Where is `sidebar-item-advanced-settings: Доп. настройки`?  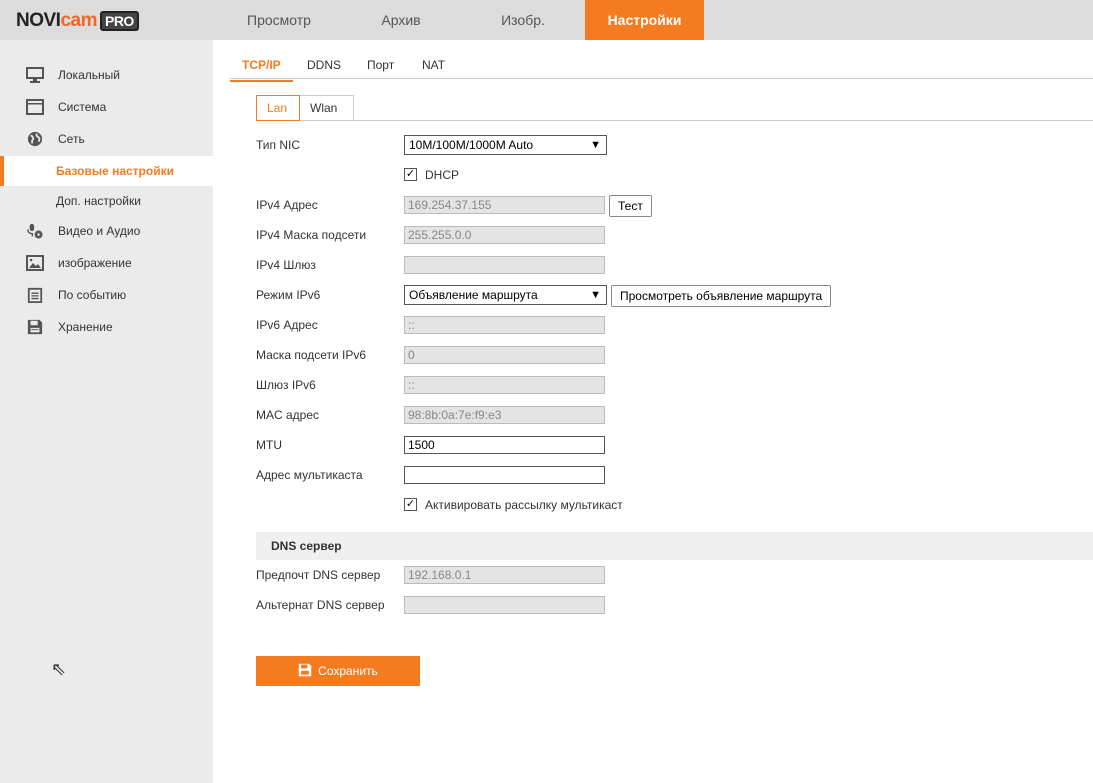
sidebar-item-advanced-settings: Доп. настройки is located at coordinates (106, 201).